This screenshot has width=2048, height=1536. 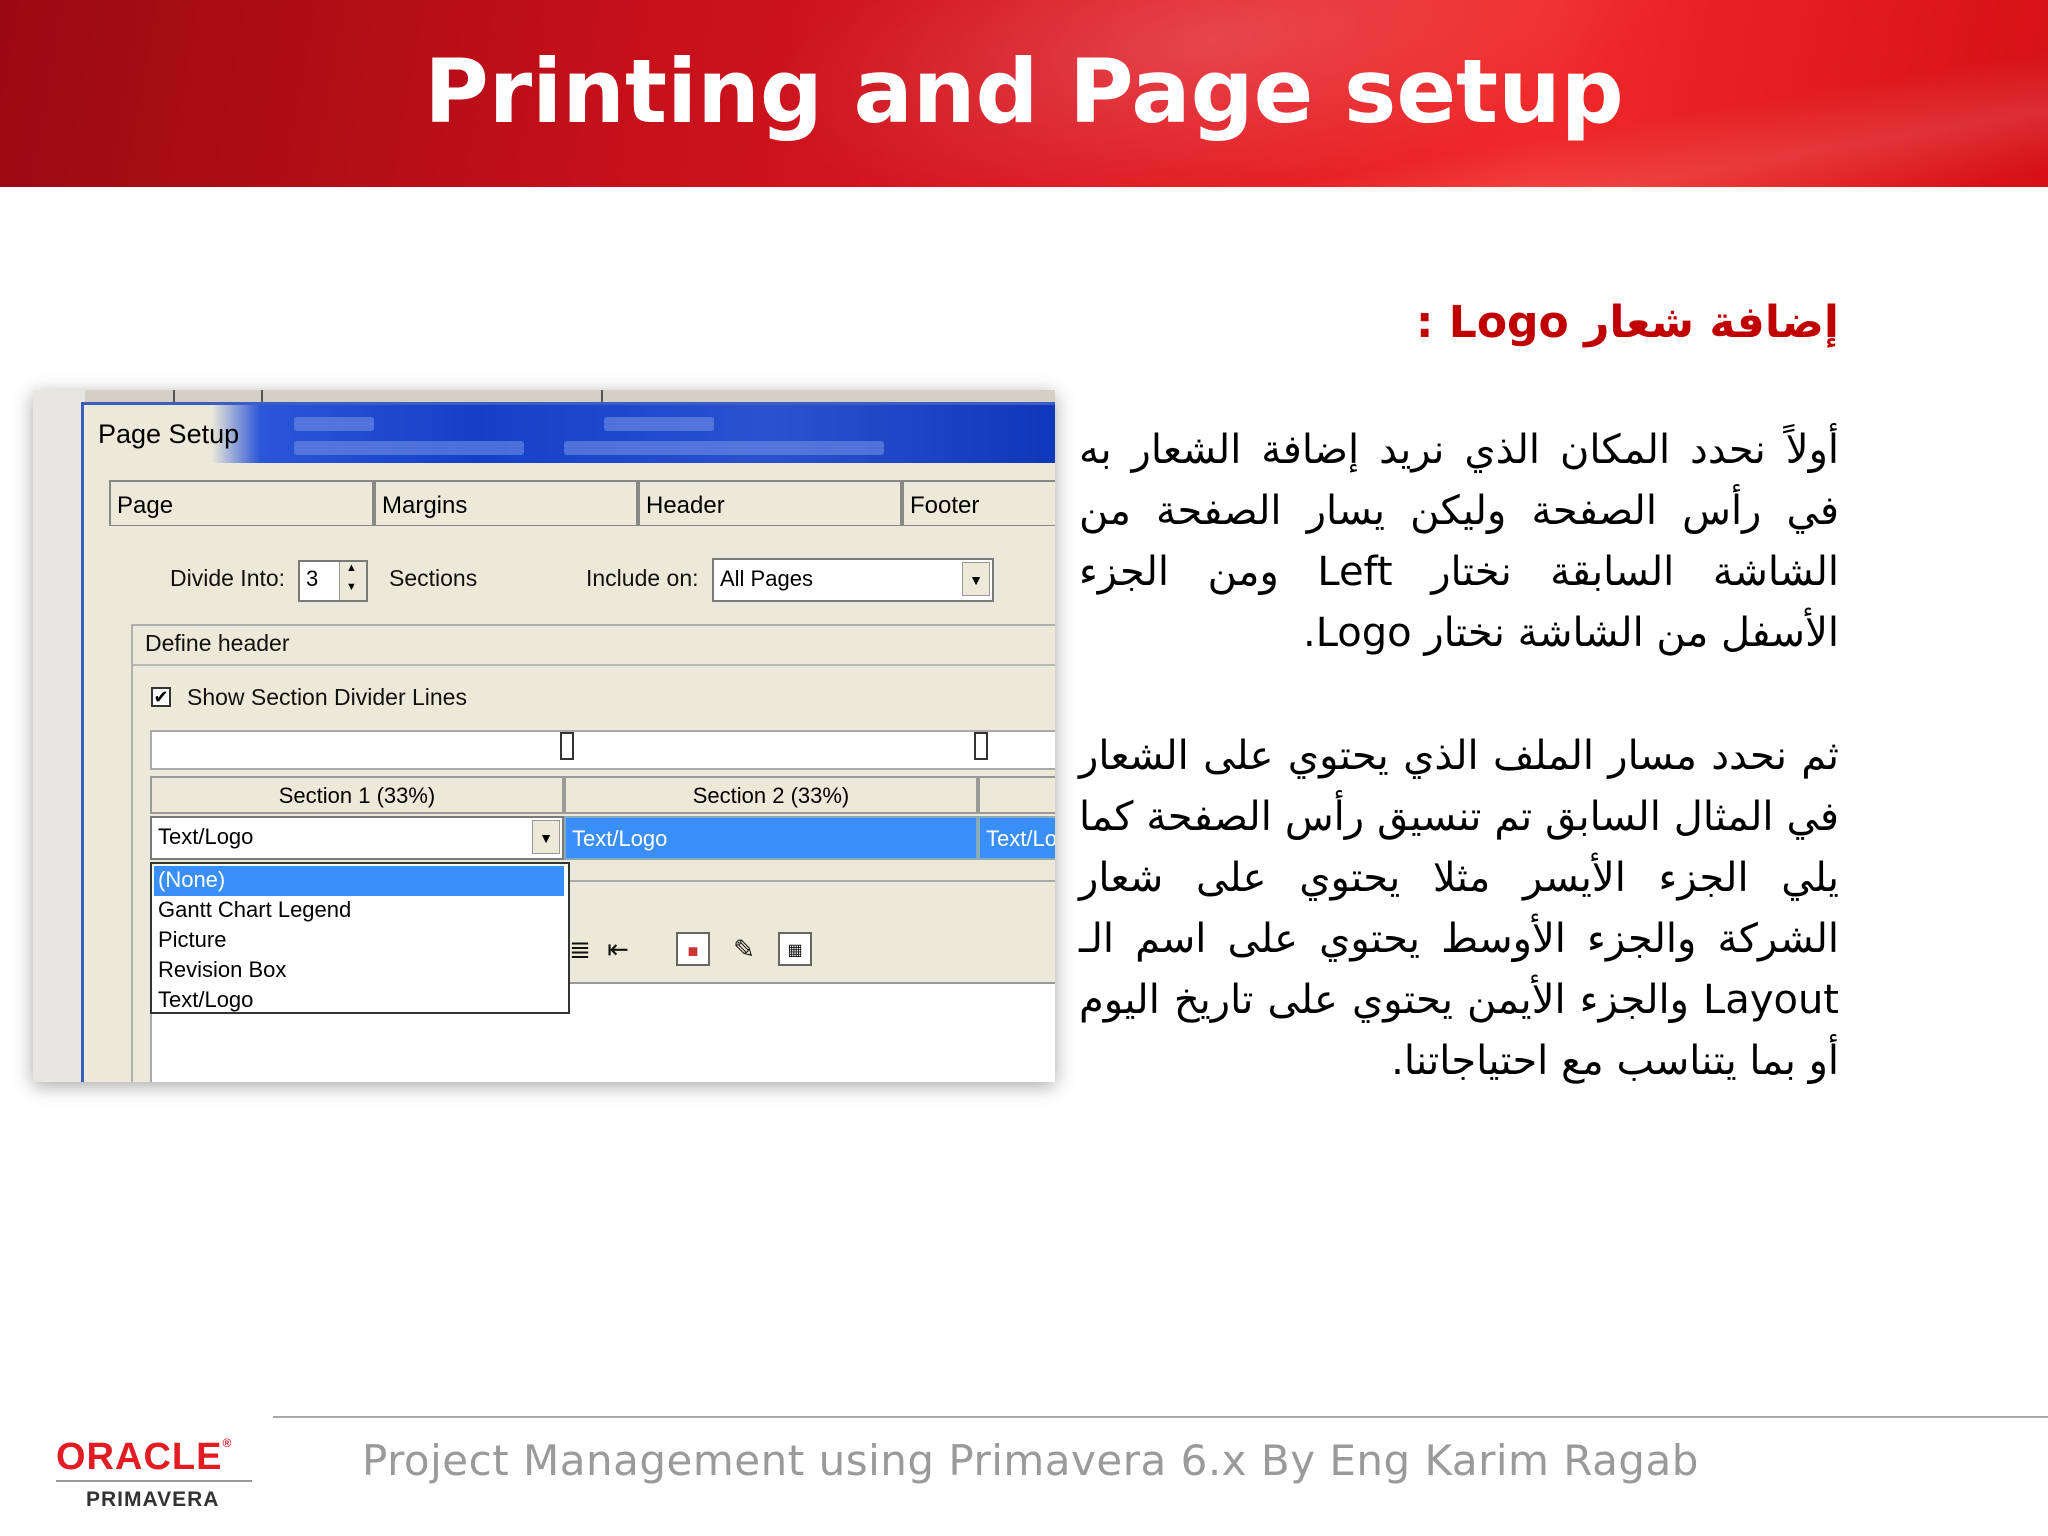 I want to click on hyperlink-icon: ✎, so click(x=744, y=949).